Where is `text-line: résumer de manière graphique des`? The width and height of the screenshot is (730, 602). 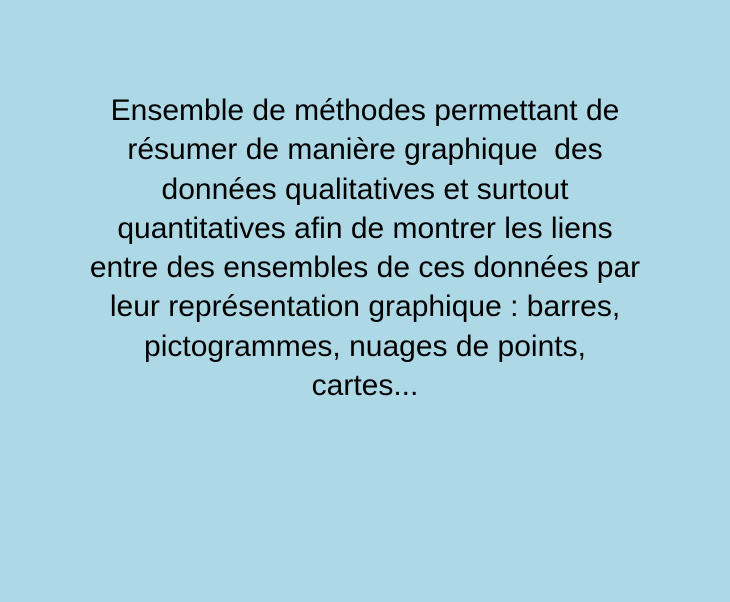 text-line: résumer de manière graphique des is located at coordinates (365, 150).